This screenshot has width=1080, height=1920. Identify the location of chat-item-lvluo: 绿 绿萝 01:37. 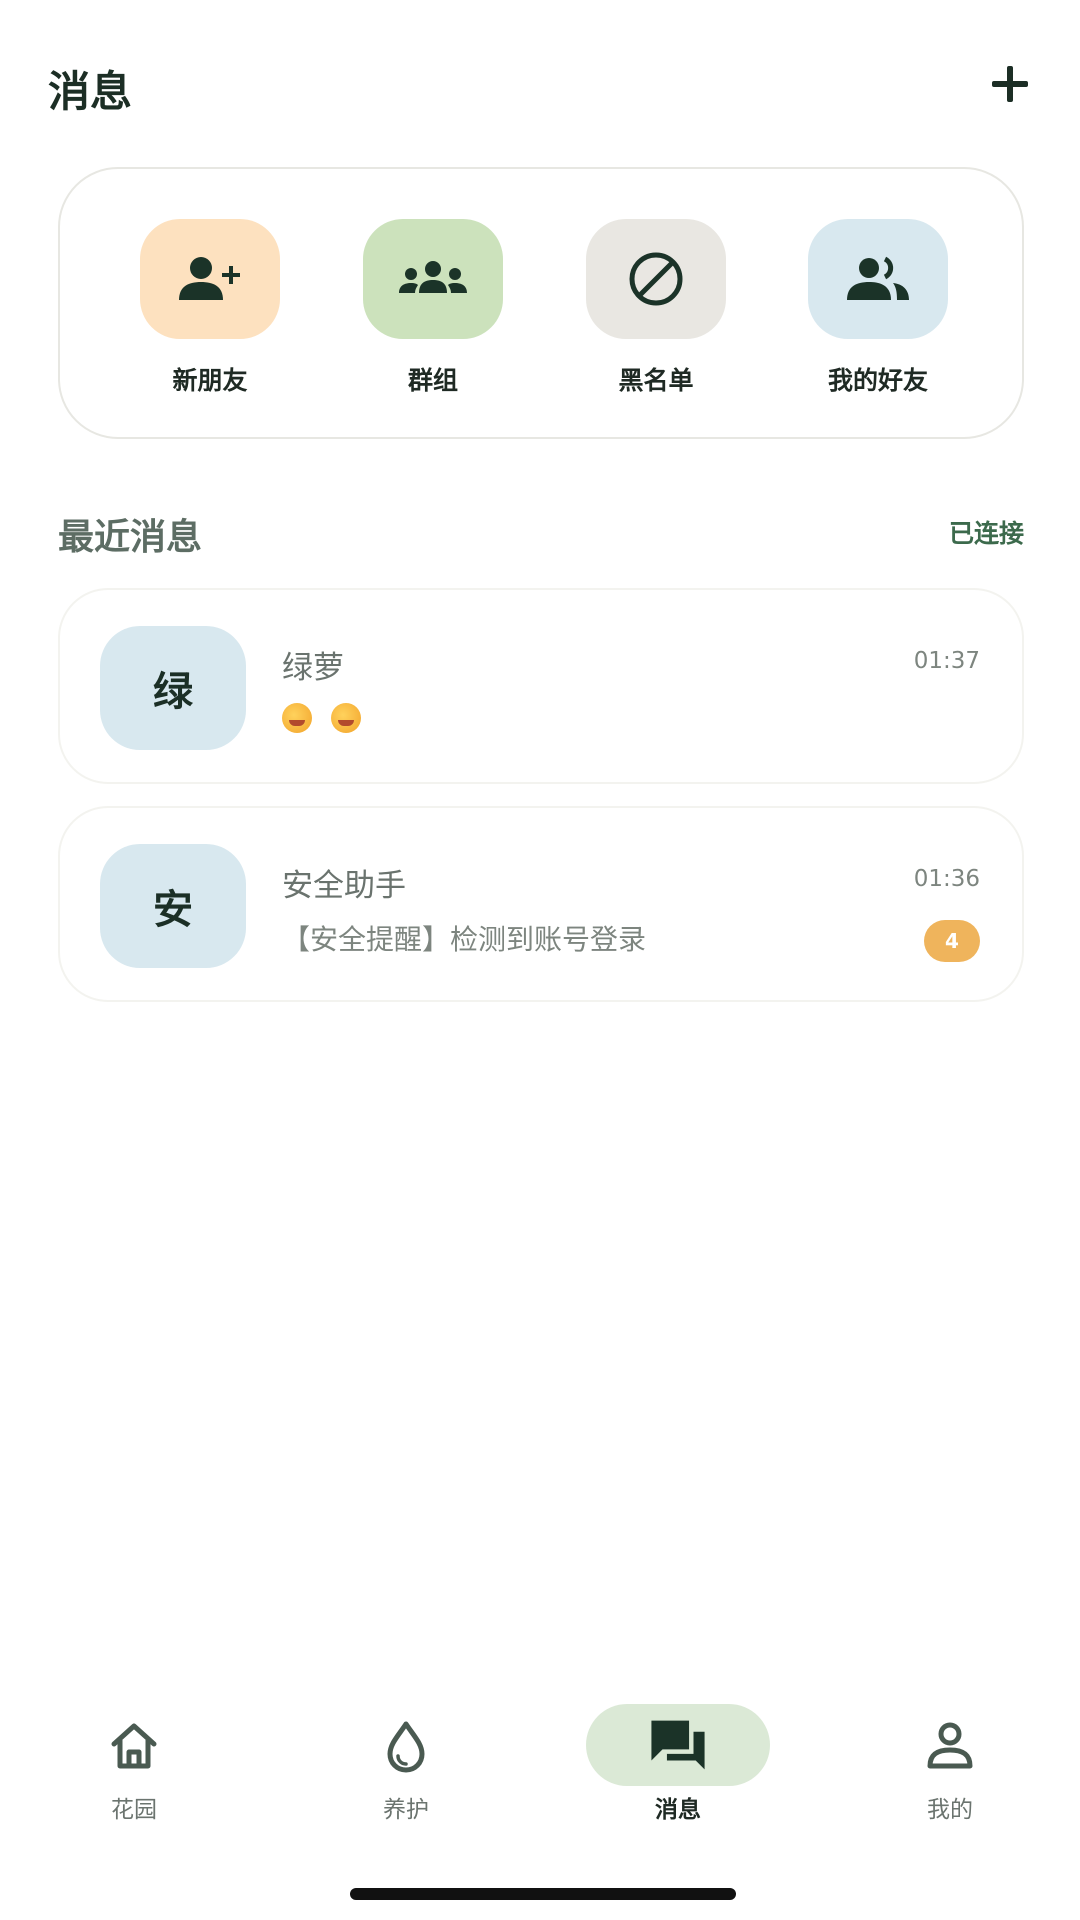
(541, 686).